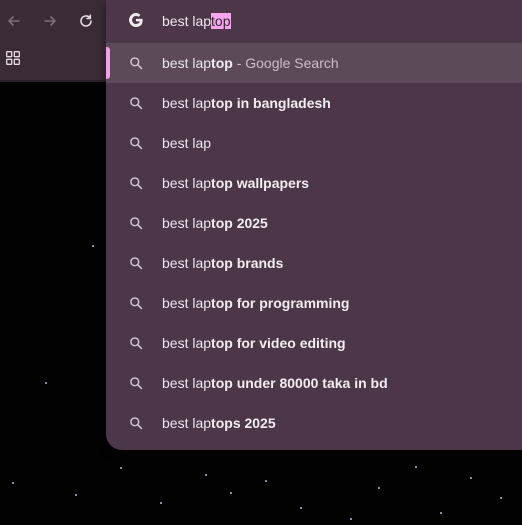 The image size is (522, 525). What do you see at coordinates (221, 21) in the screenshot?
I see `omnibox-autocomplete-selection: top` at bounding box center [221, 21].